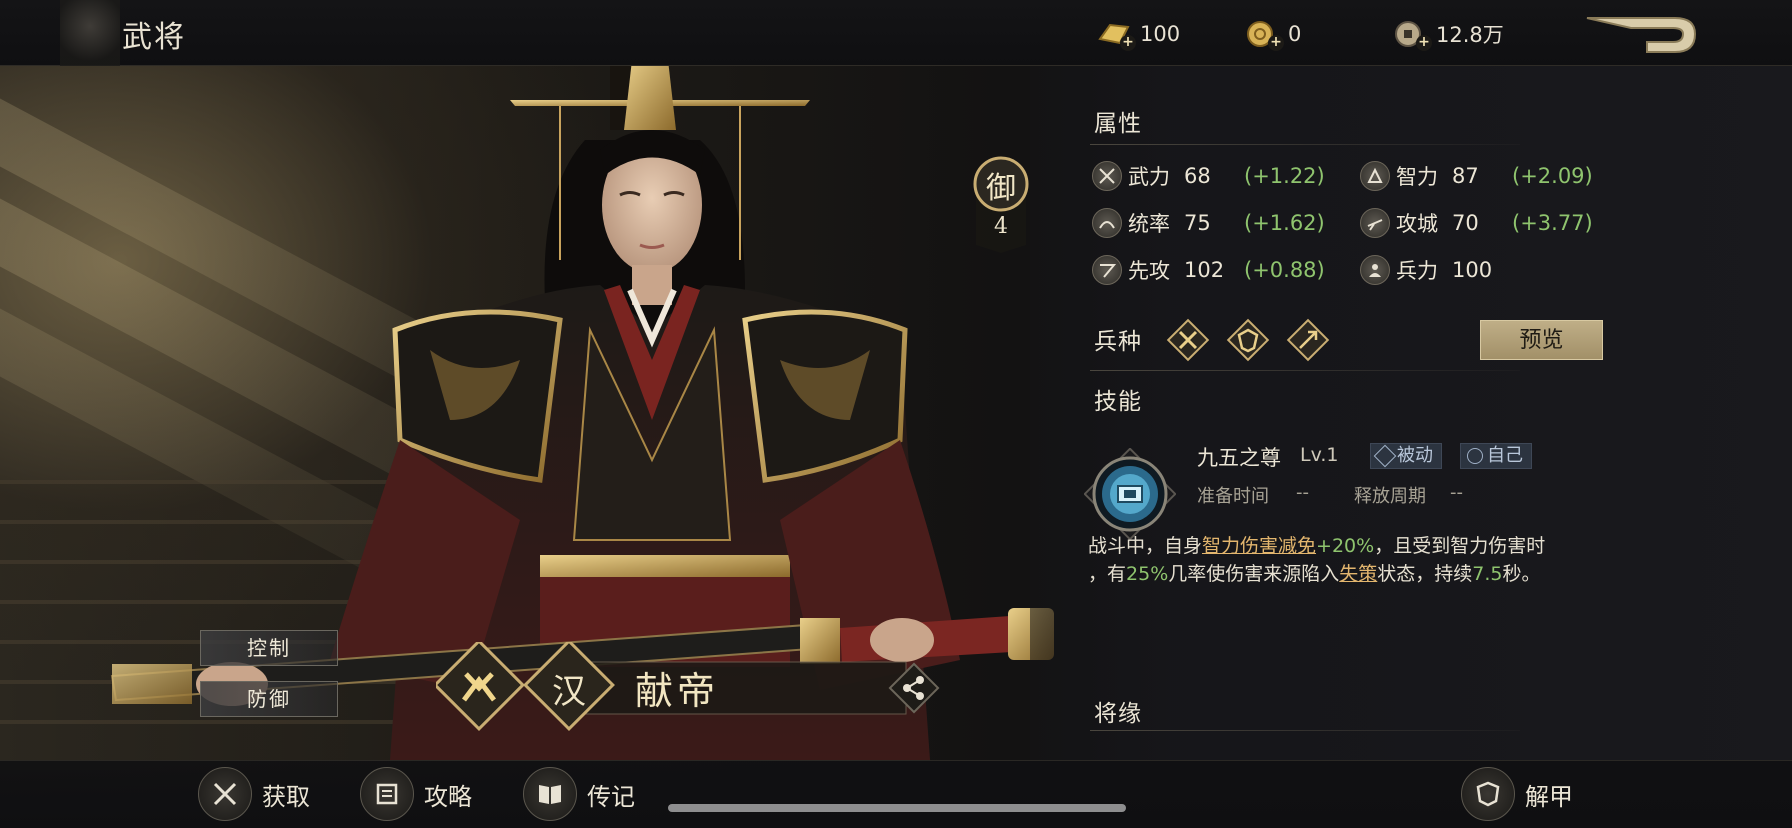  I want to click on gold-coin-icon: +, so click(1264, 35).